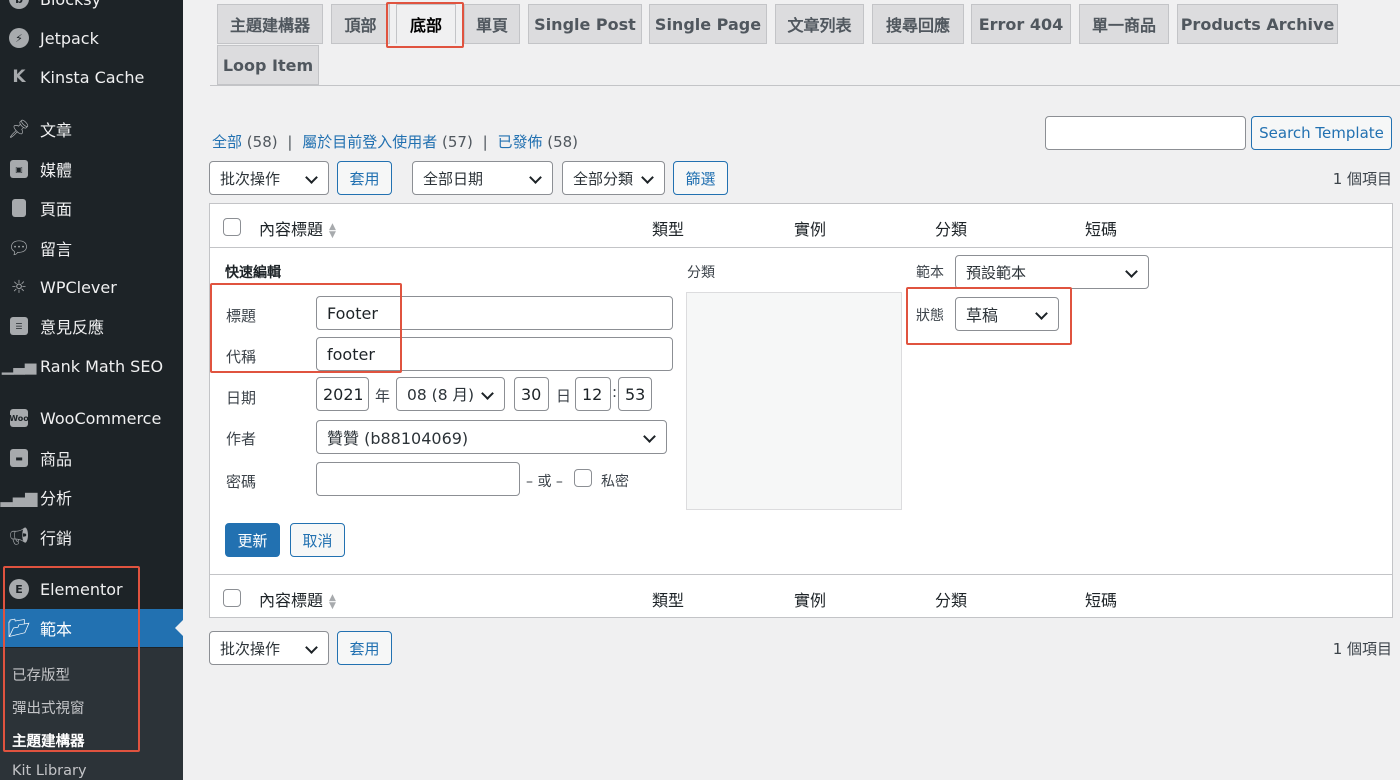  I want to click on menu-item-comments: 💬︎ 留言, so click(91, 248).